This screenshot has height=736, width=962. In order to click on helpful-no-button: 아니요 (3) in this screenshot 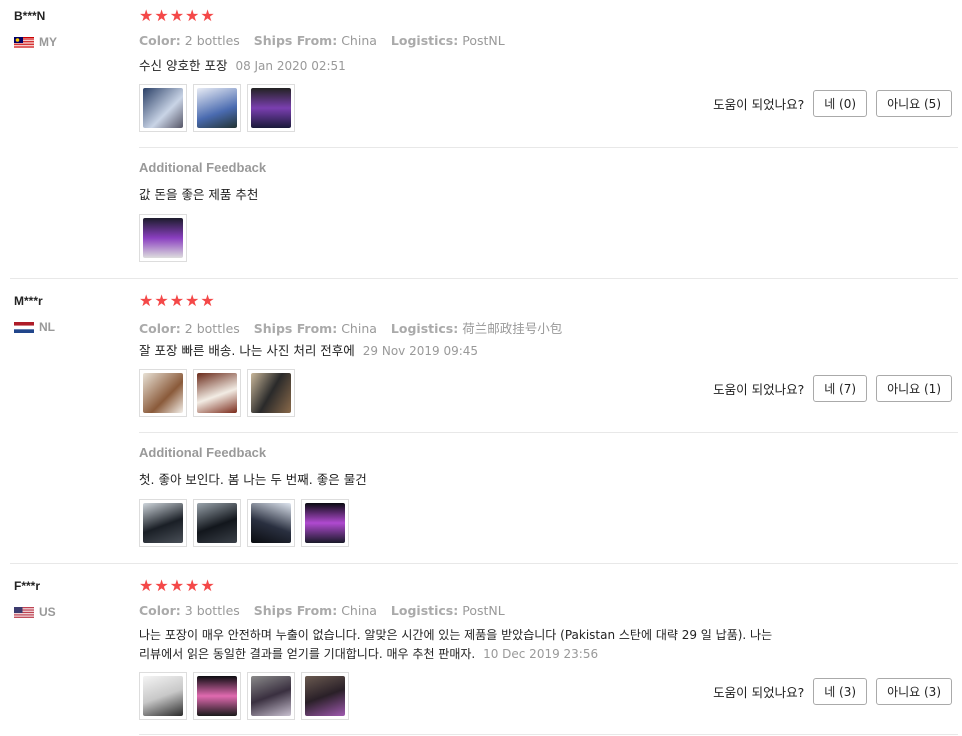, I will do `click(914, 691)`.